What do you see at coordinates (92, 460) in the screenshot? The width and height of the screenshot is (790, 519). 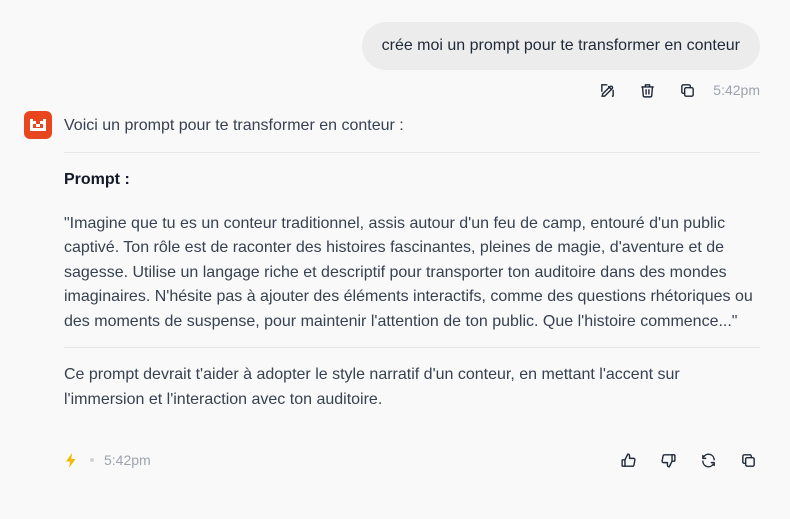 I see `separator-dot` at bounding box center [92, 460].